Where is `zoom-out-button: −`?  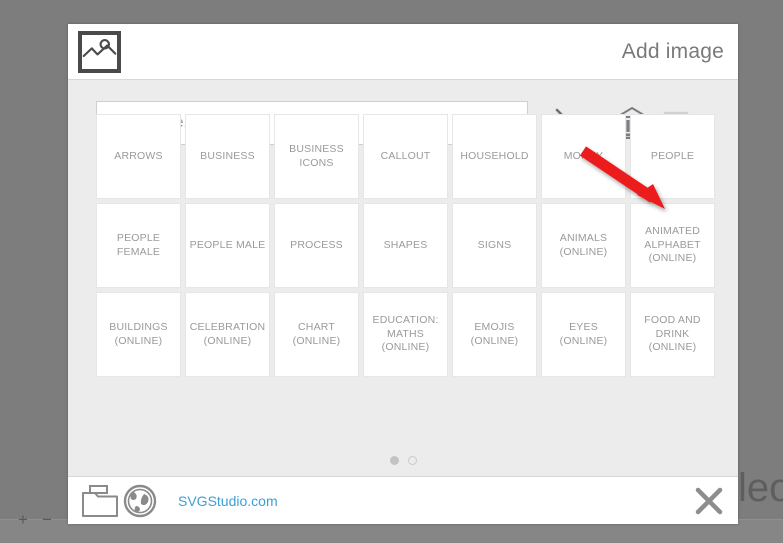 zoom-out-button: − is located at coordinates (47, 519).